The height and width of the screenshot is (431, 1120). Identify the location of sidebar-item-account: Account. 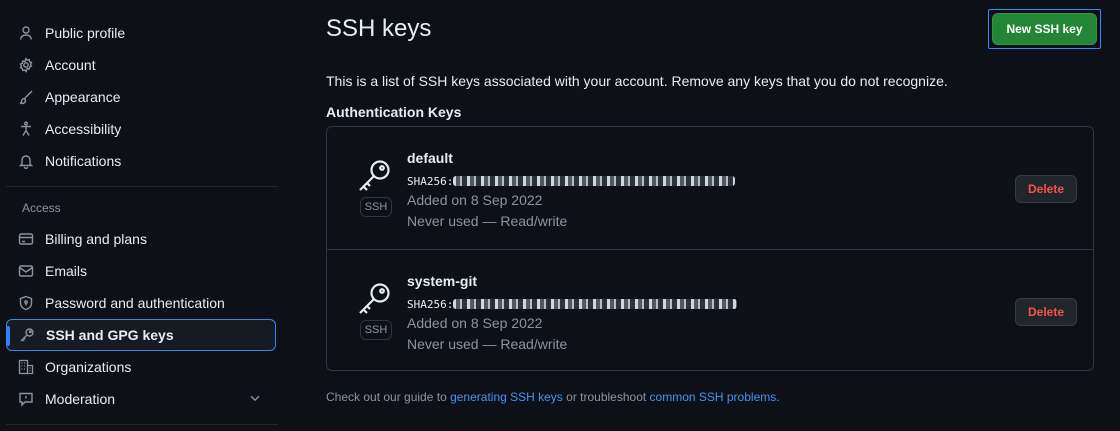
(141, 65).